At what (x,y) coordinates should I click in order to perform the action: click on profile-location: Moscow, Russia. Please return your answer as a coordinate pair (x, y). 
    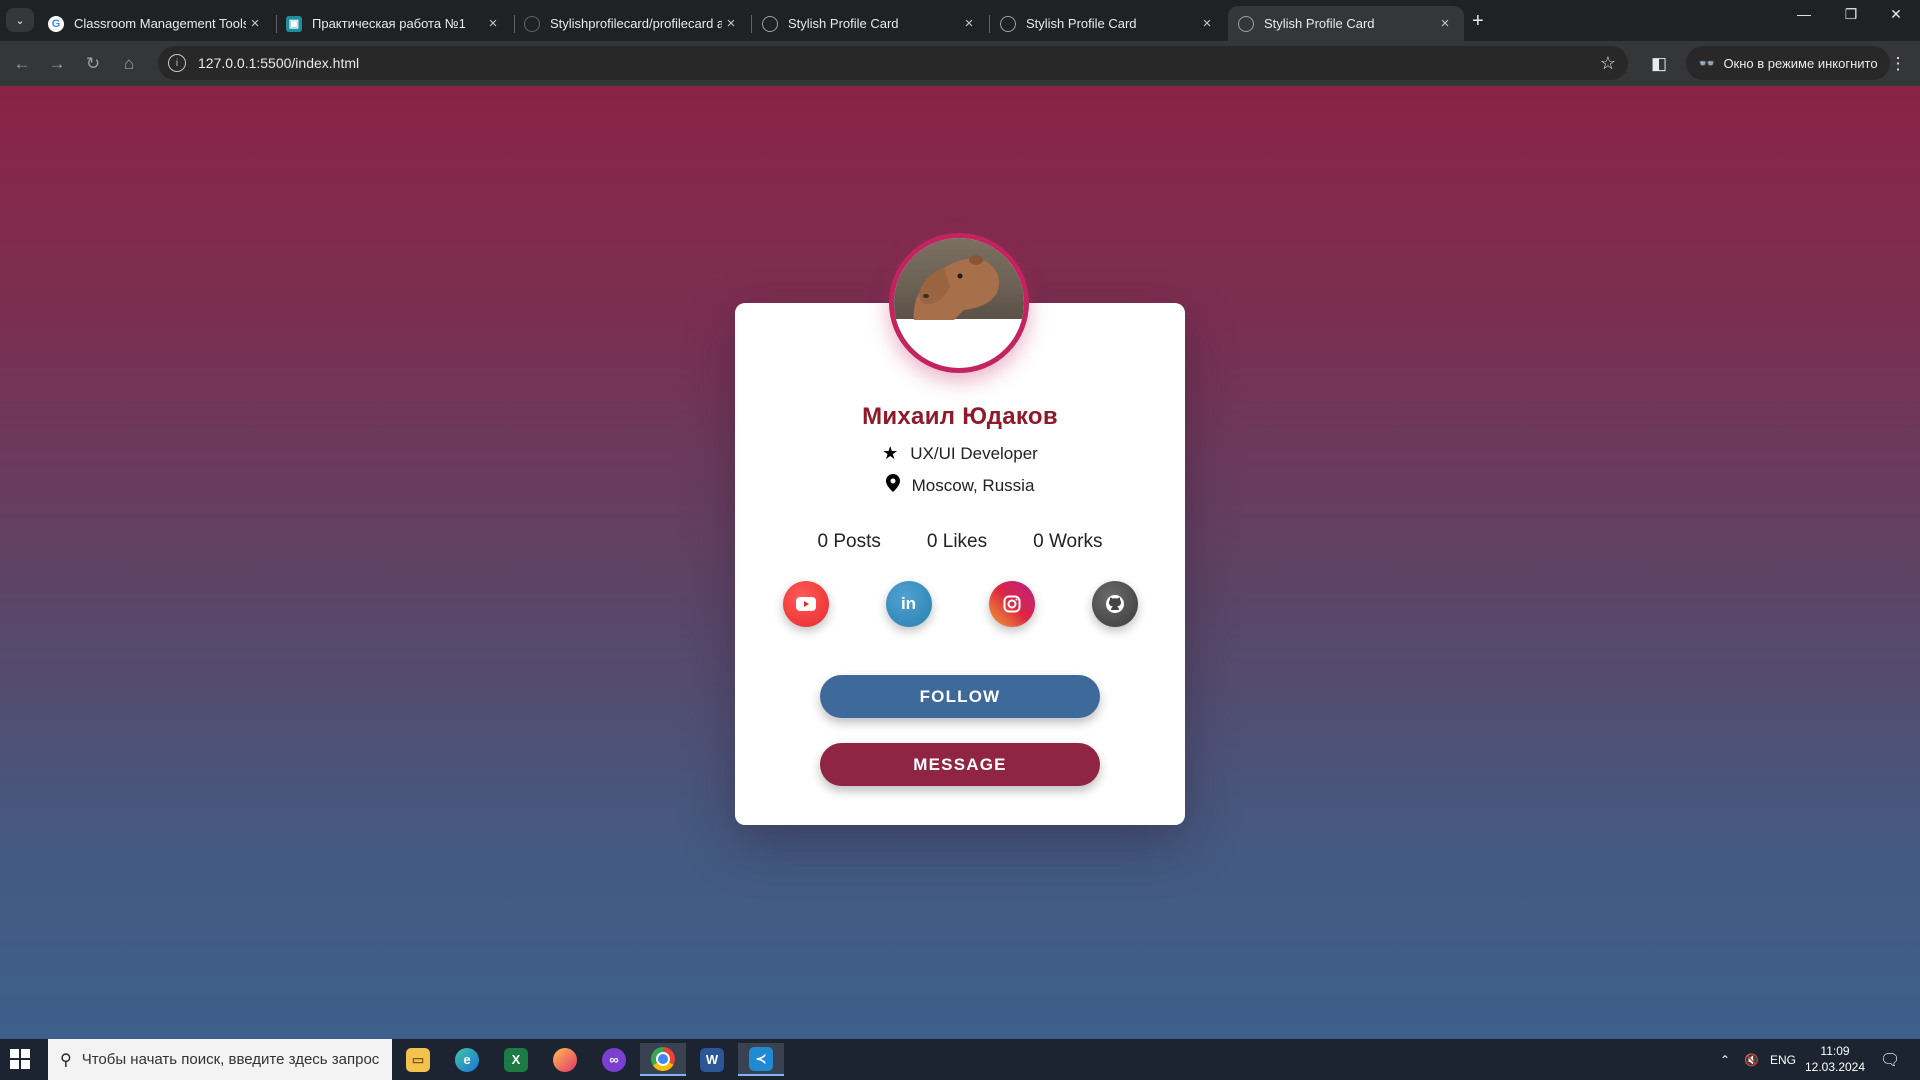
    Looking at the image, I should click on (960, 485).